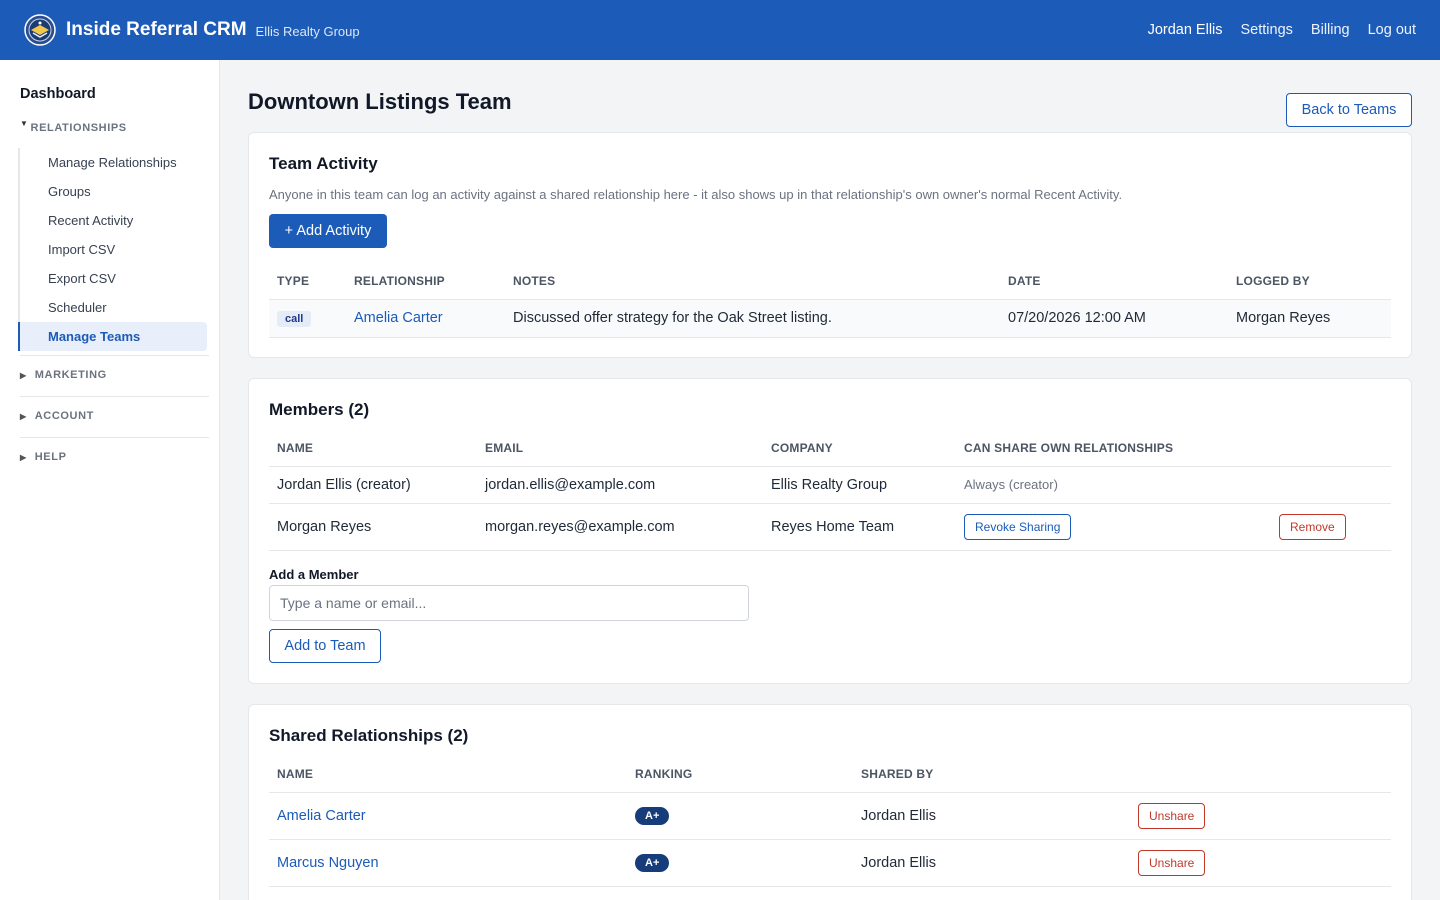 This screenshot has height=900, width=1440. Describe the element at coordinates (1018, 526) in the screenshot. I see `revoke-sharing-button: Revoke Sharing` at that location.